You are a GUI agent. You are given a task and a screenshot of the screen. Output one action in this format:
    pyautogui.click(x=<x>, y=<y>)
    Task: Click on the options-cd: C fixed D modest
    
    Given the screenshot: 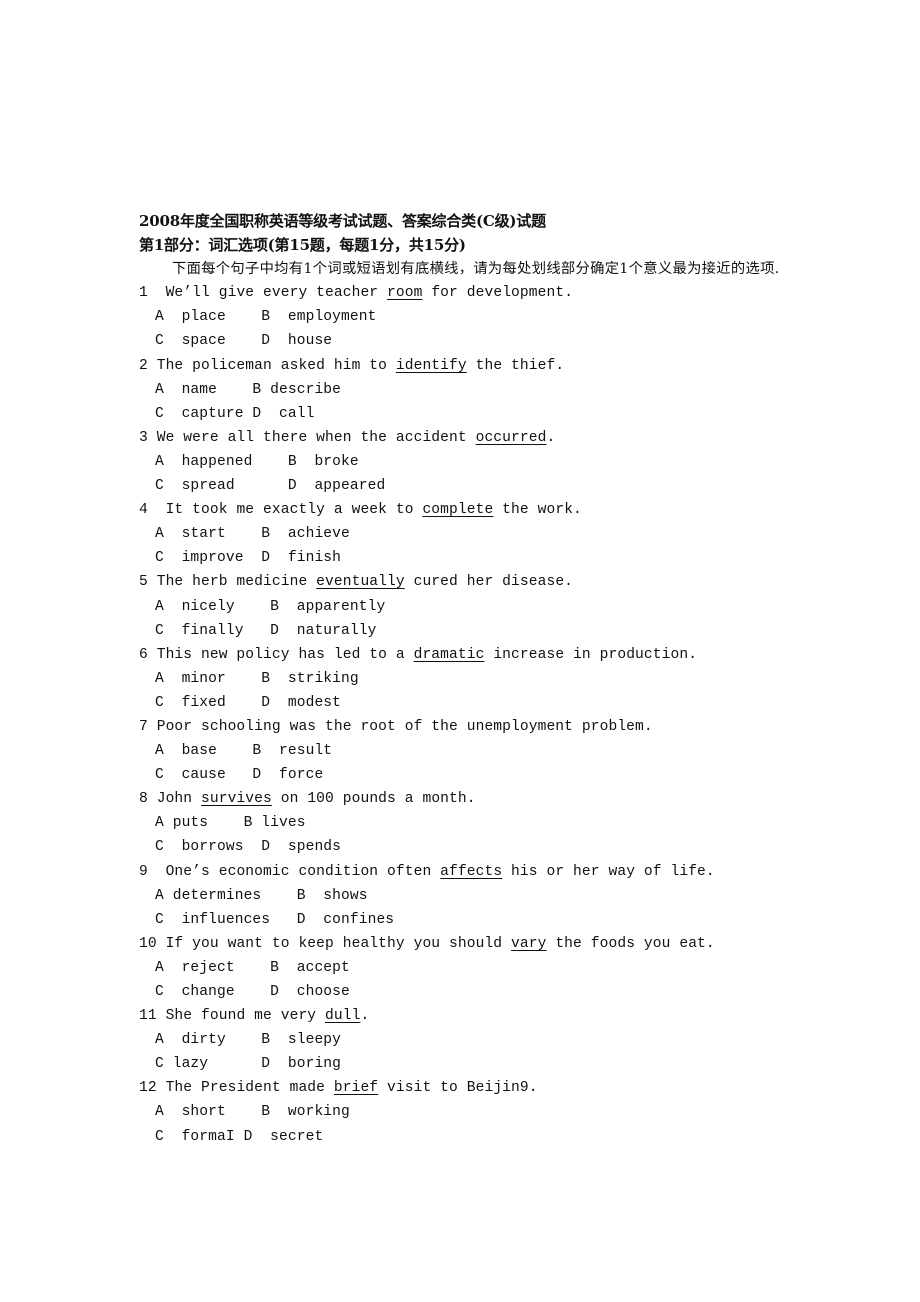 What is the action you would take?
    pyautogui.click(x=248, y=702)
    